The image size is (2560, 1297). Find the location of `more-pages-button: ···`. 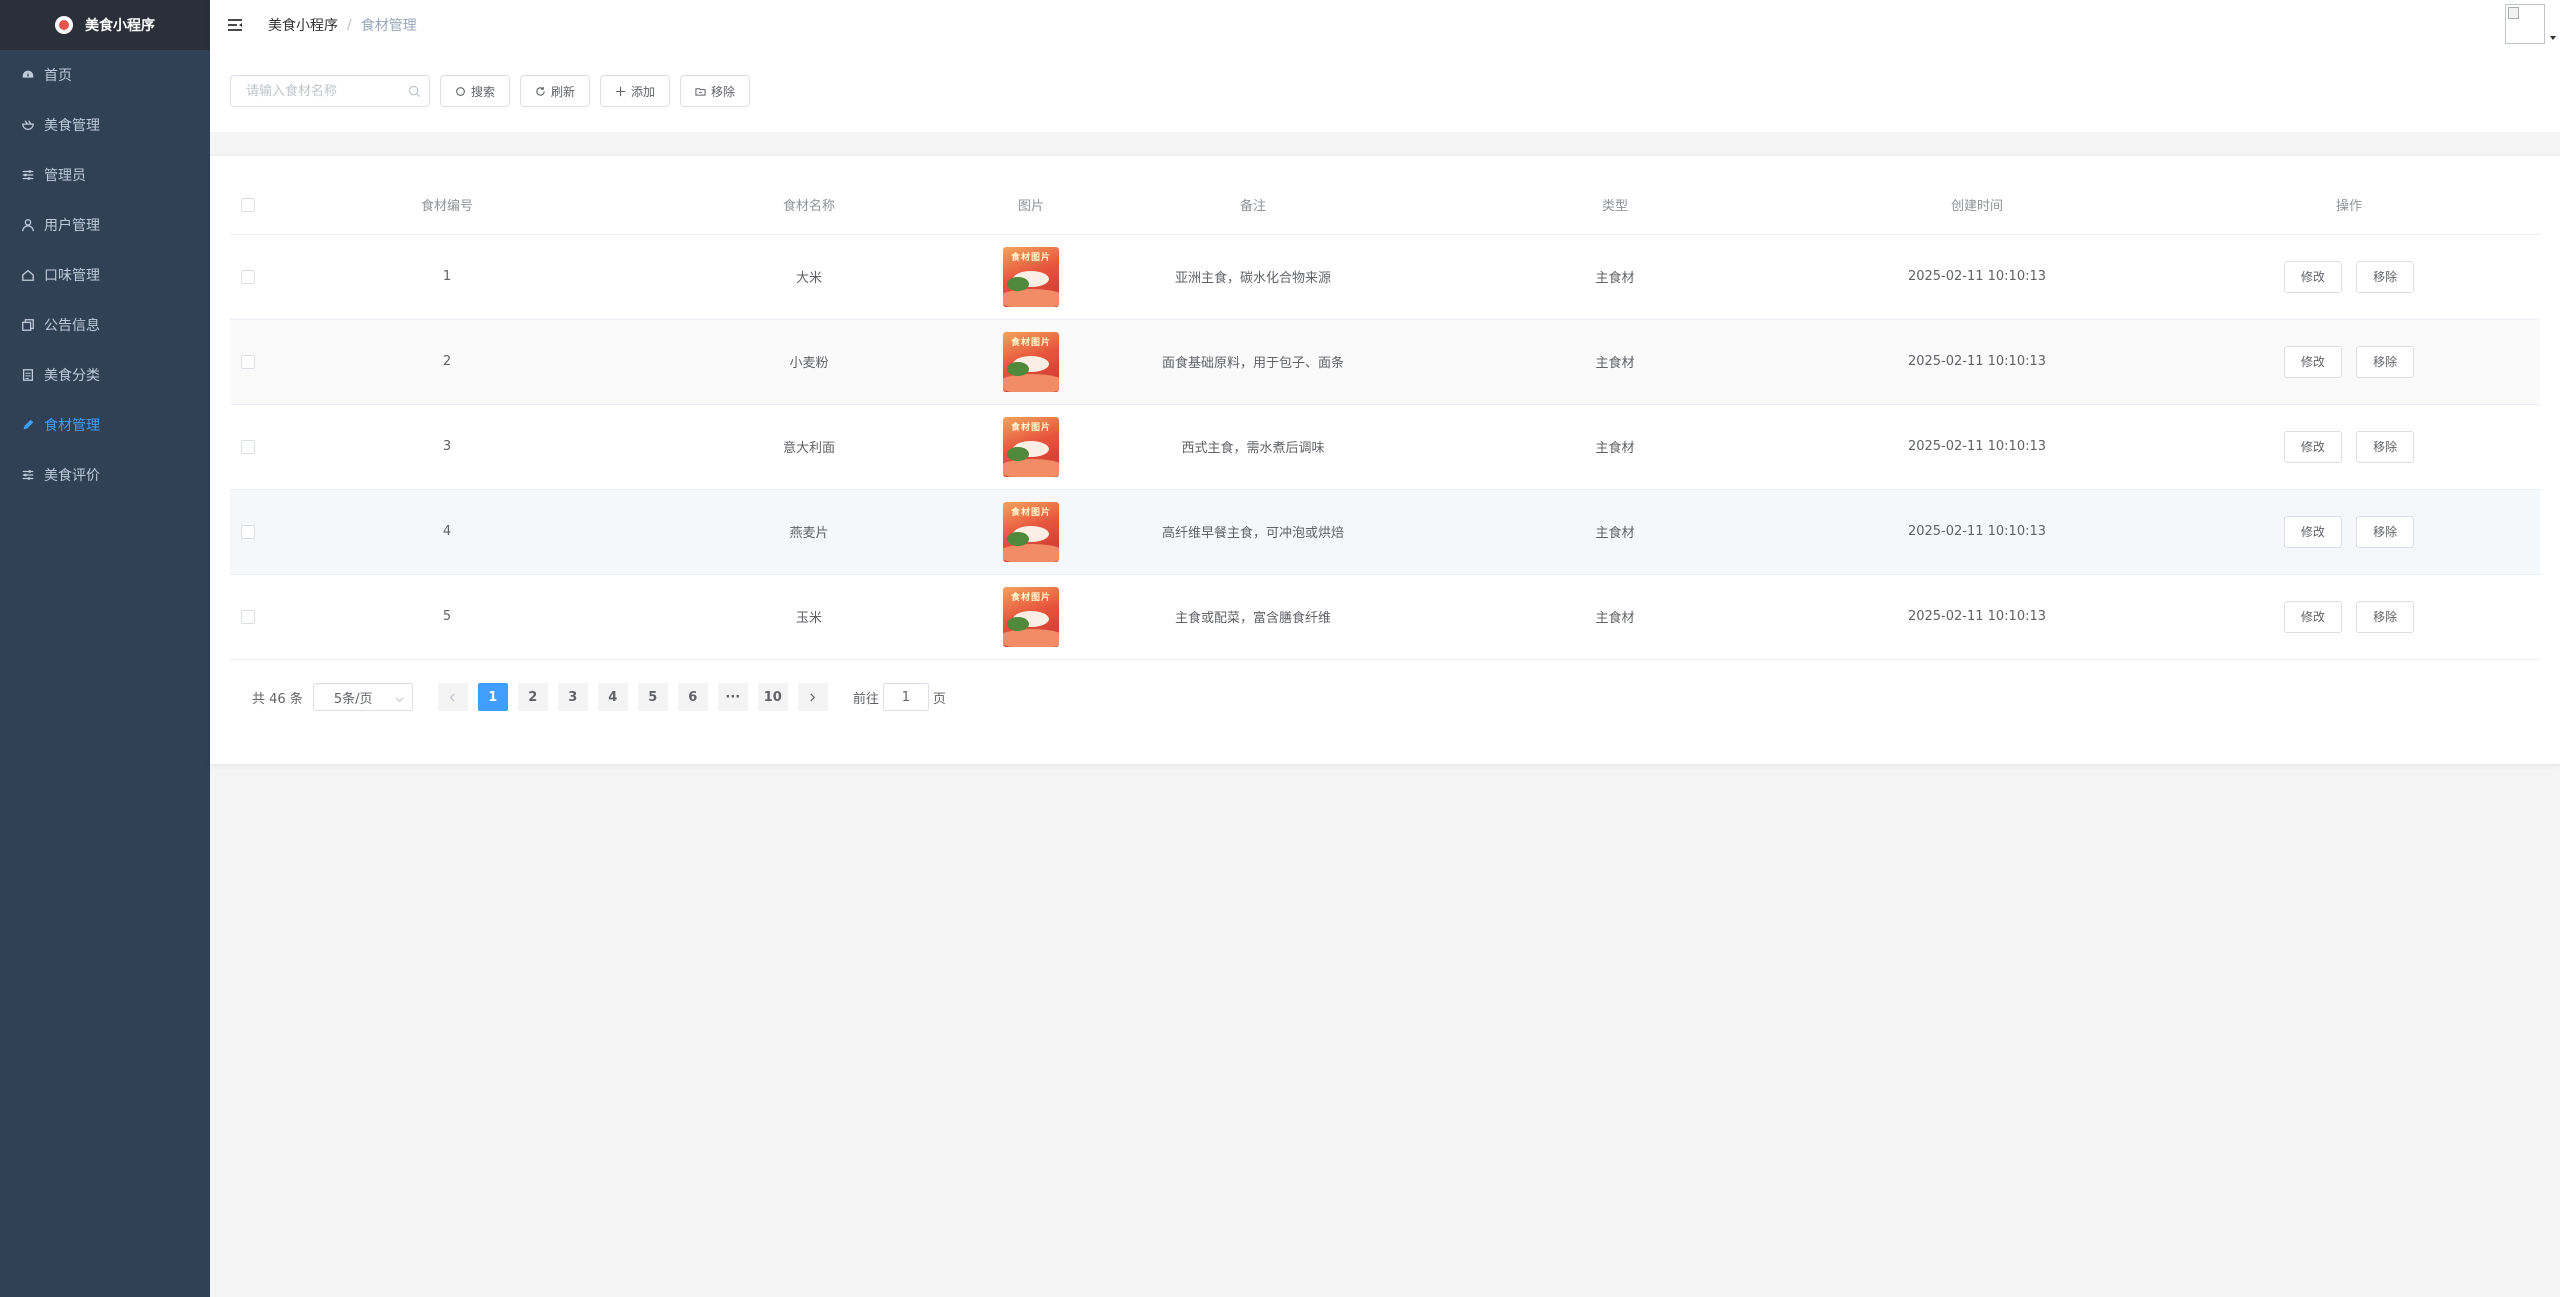

more-pages-button: ··· is located at coordinates (732, 697).